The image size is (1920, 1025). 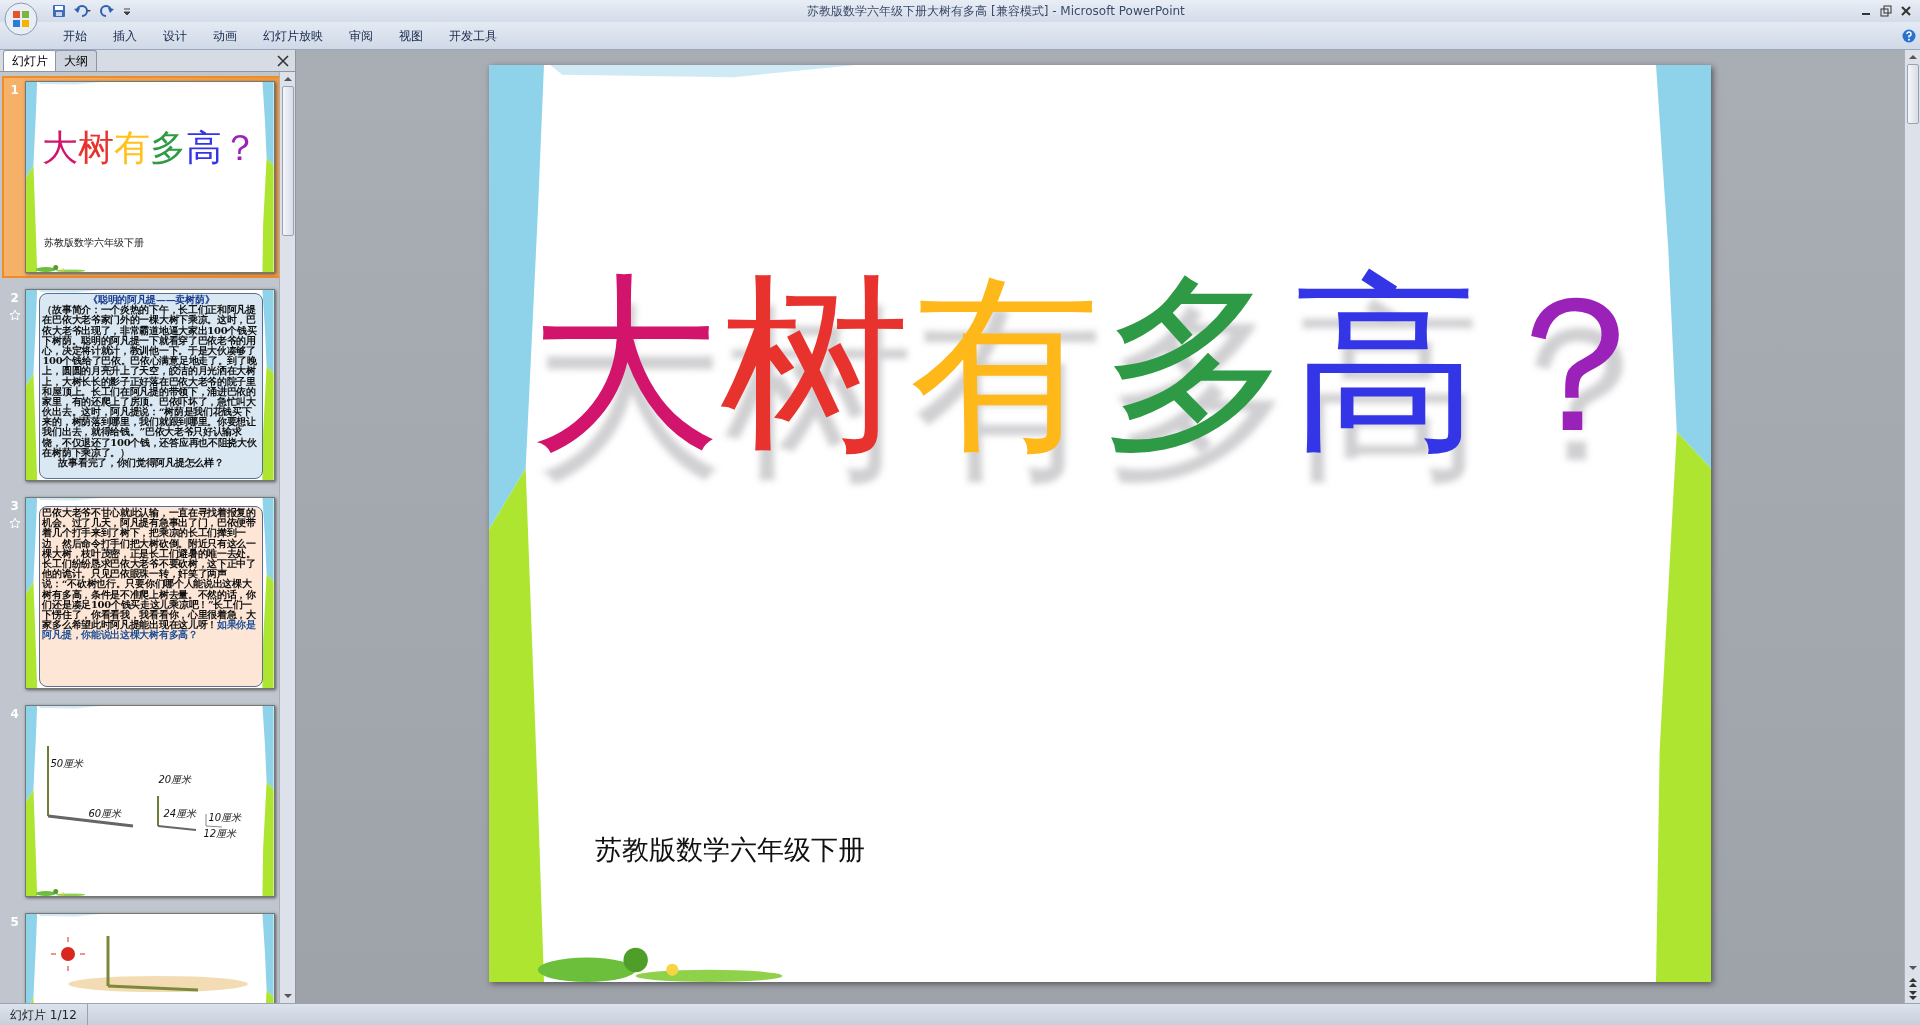 I want to click on customize-caret-icon, so click(x=127, y=11).